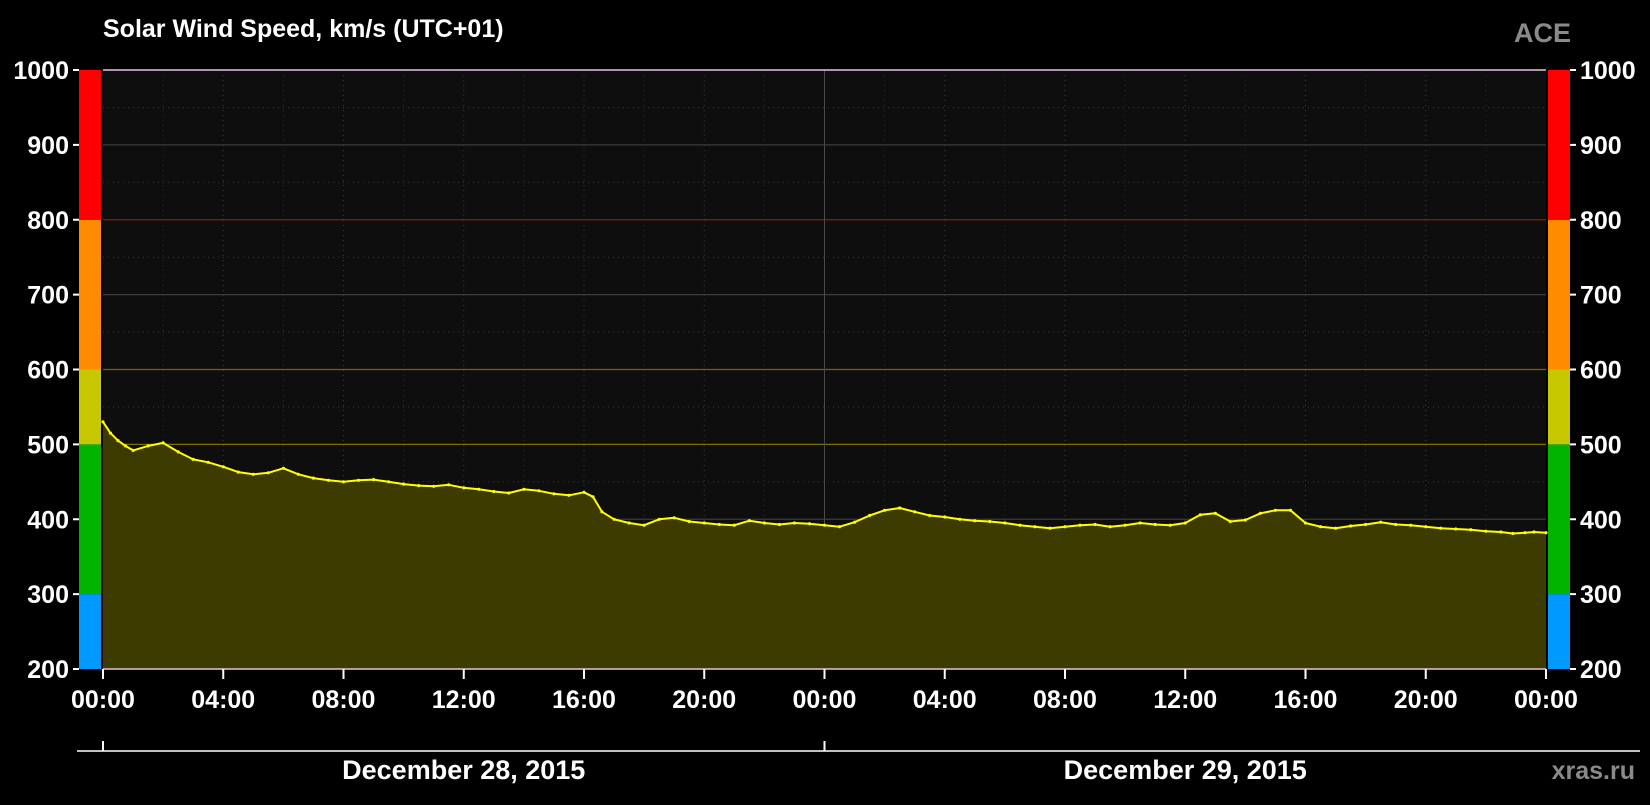 Image resolution: width=1650 pixels, height=805 pixels. Describe the element at coordinates (1601, 670) in the screenshot. I see `y-tick-label-right: 200` at that location.